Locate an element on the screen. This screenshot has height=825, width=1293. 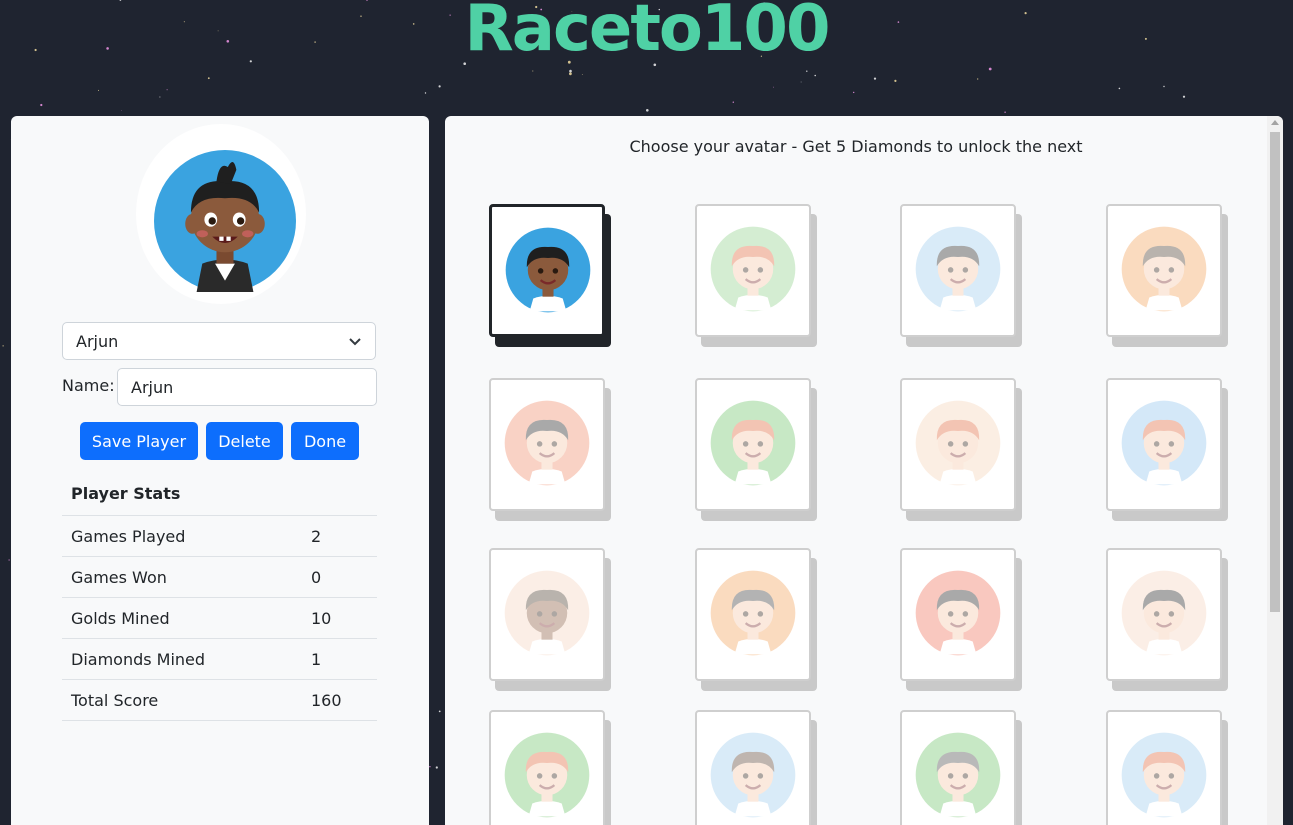
stat-label: Games Played is located at coordinates (128, 536).